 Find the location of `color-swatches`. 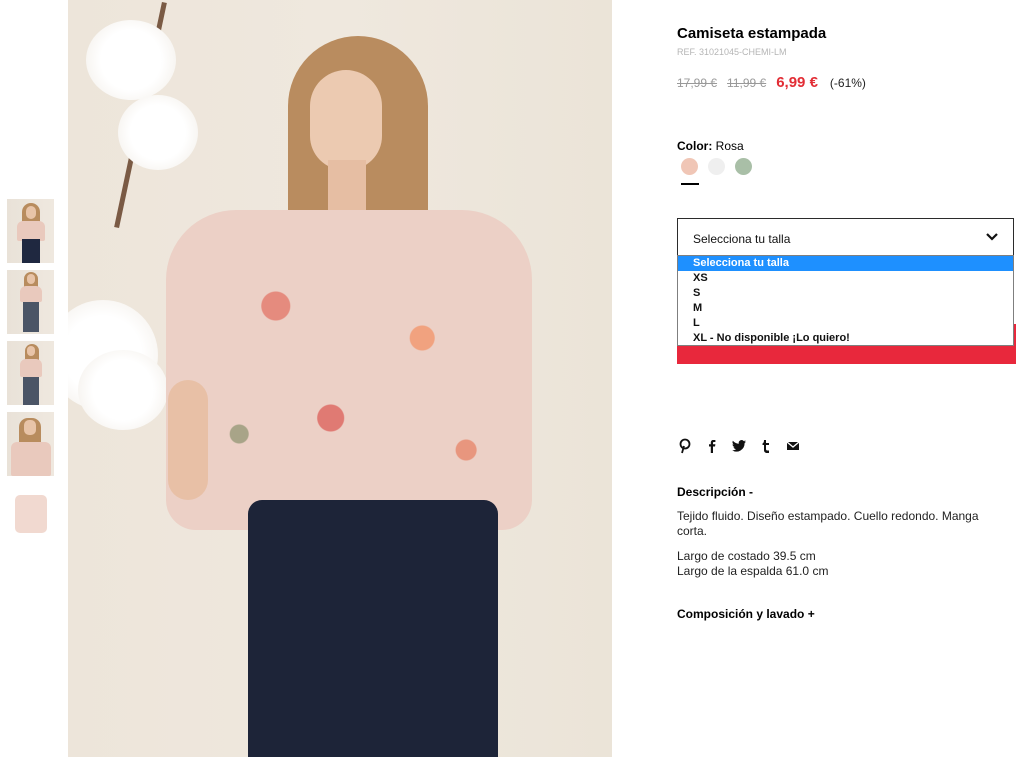

color-swatches is located at coordinates (721, 166).